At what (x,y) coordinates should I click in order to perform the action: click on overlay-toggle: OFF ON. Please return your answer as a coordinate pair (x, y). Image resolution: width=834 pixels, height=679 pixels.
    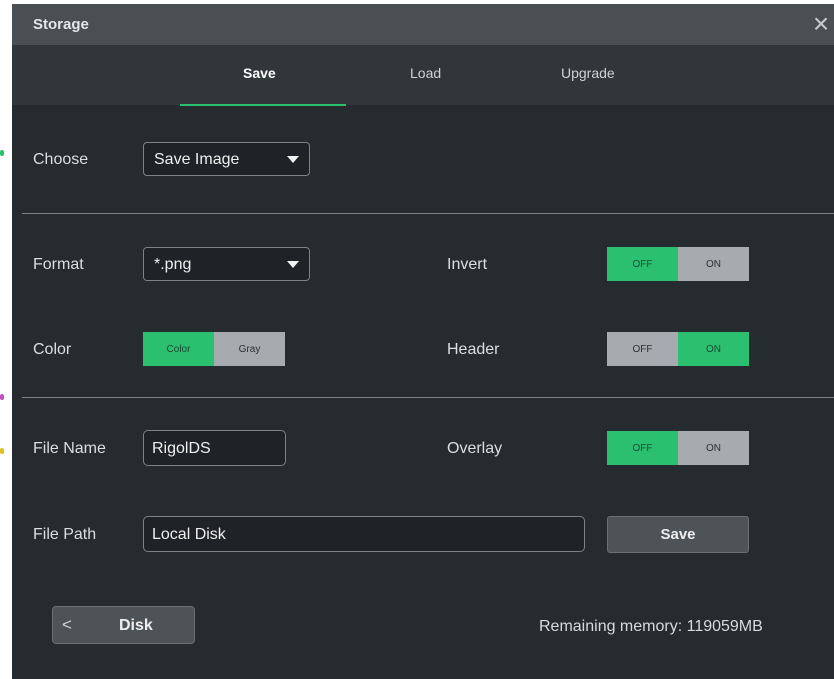
    Looking at the image, I should click on (678, 448).